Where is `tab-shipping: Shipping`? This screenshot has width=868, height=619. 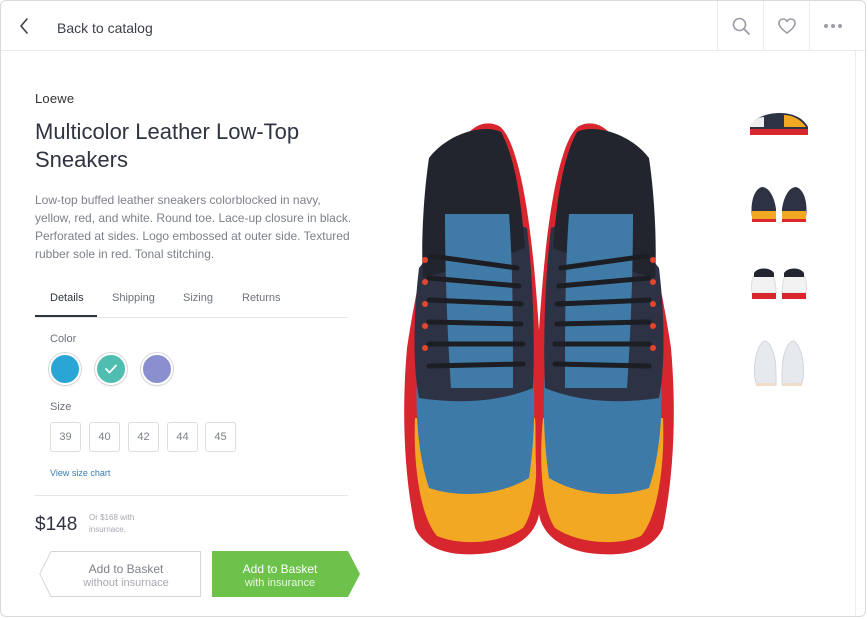 tab-shipping: Shipping is located at coordinates (133, 298).